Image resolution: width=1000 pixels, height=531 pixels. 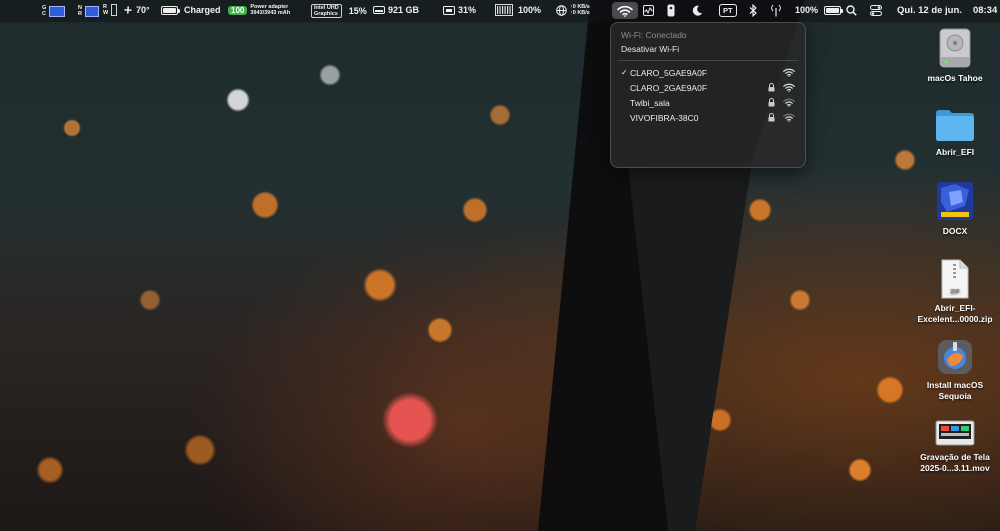 I want to click on checkmark-icon: ✓, so click(x=624, y=72).